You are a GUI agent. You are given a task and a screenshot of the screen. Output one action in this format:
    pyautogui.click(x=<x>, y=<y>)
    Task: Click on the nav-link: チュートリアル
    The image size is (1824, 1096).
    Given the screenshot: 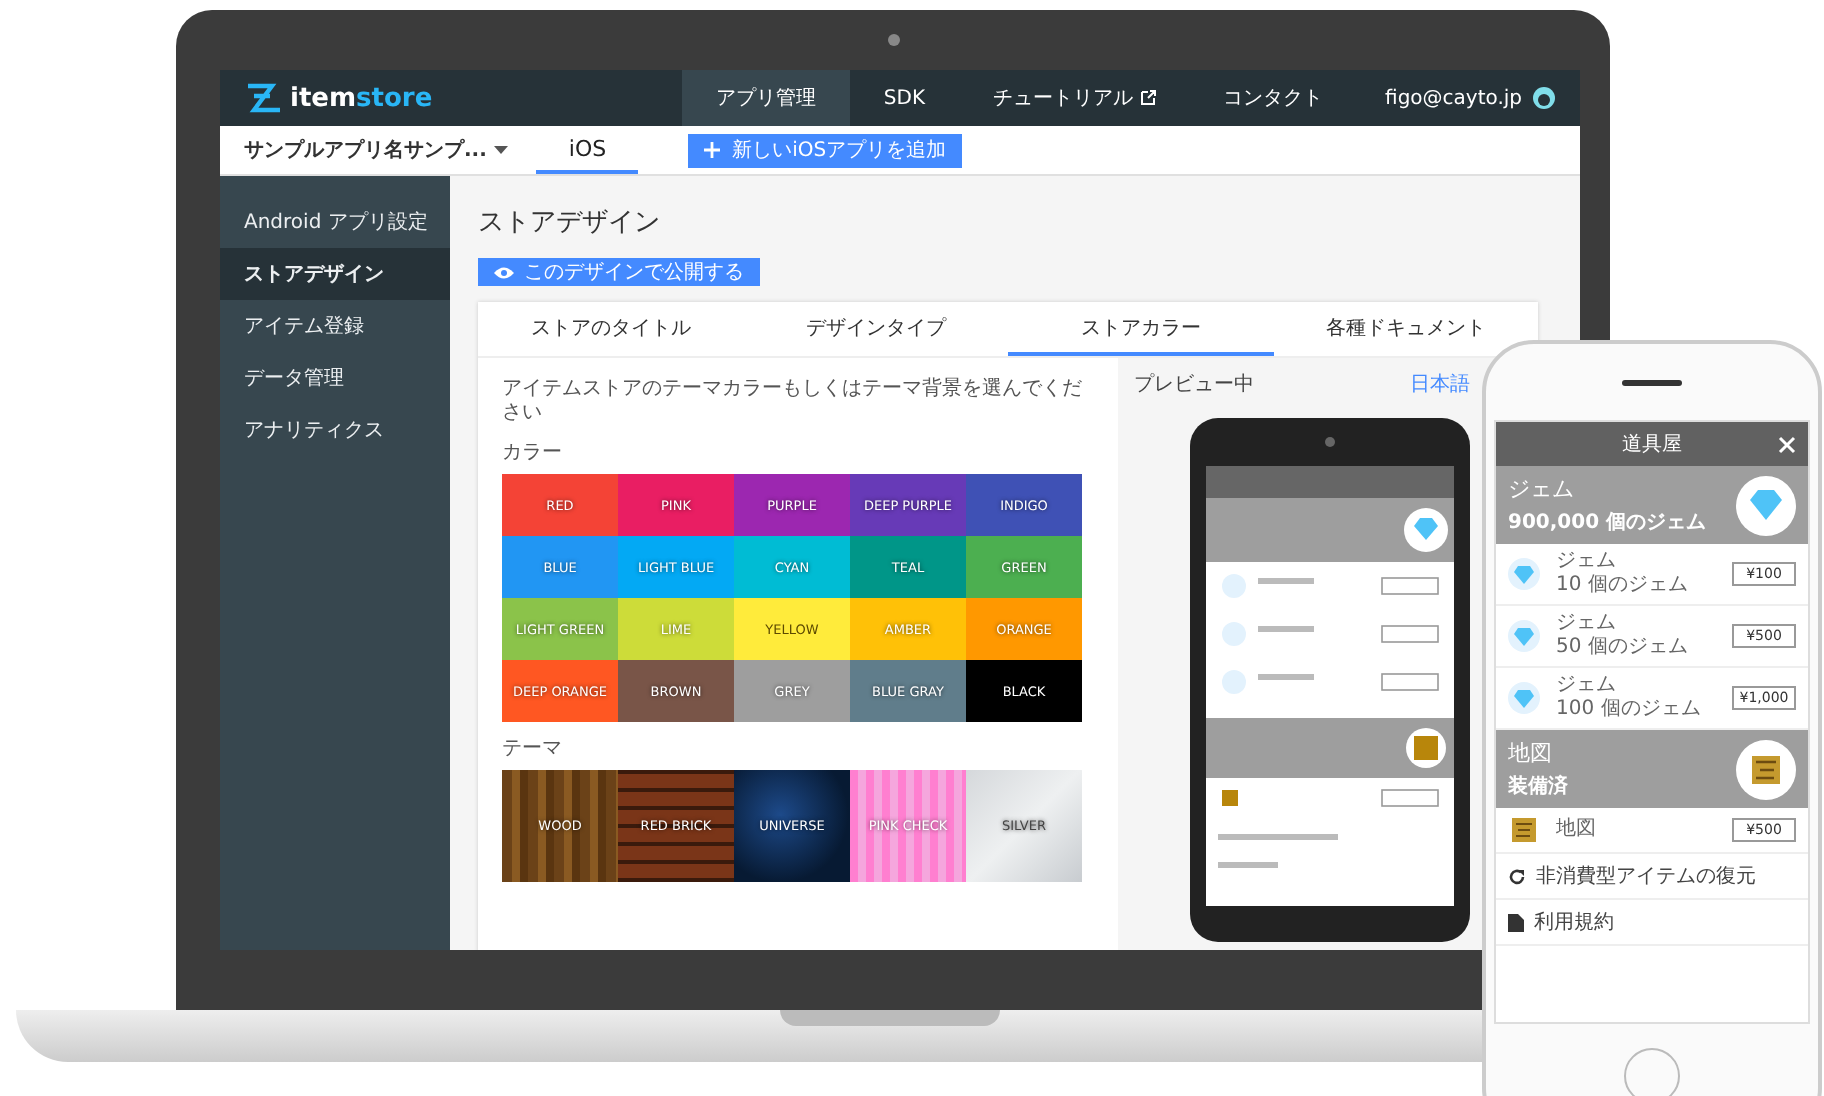 What is the action you would take?
    pyautogui.click(x=1074, y=98)
    